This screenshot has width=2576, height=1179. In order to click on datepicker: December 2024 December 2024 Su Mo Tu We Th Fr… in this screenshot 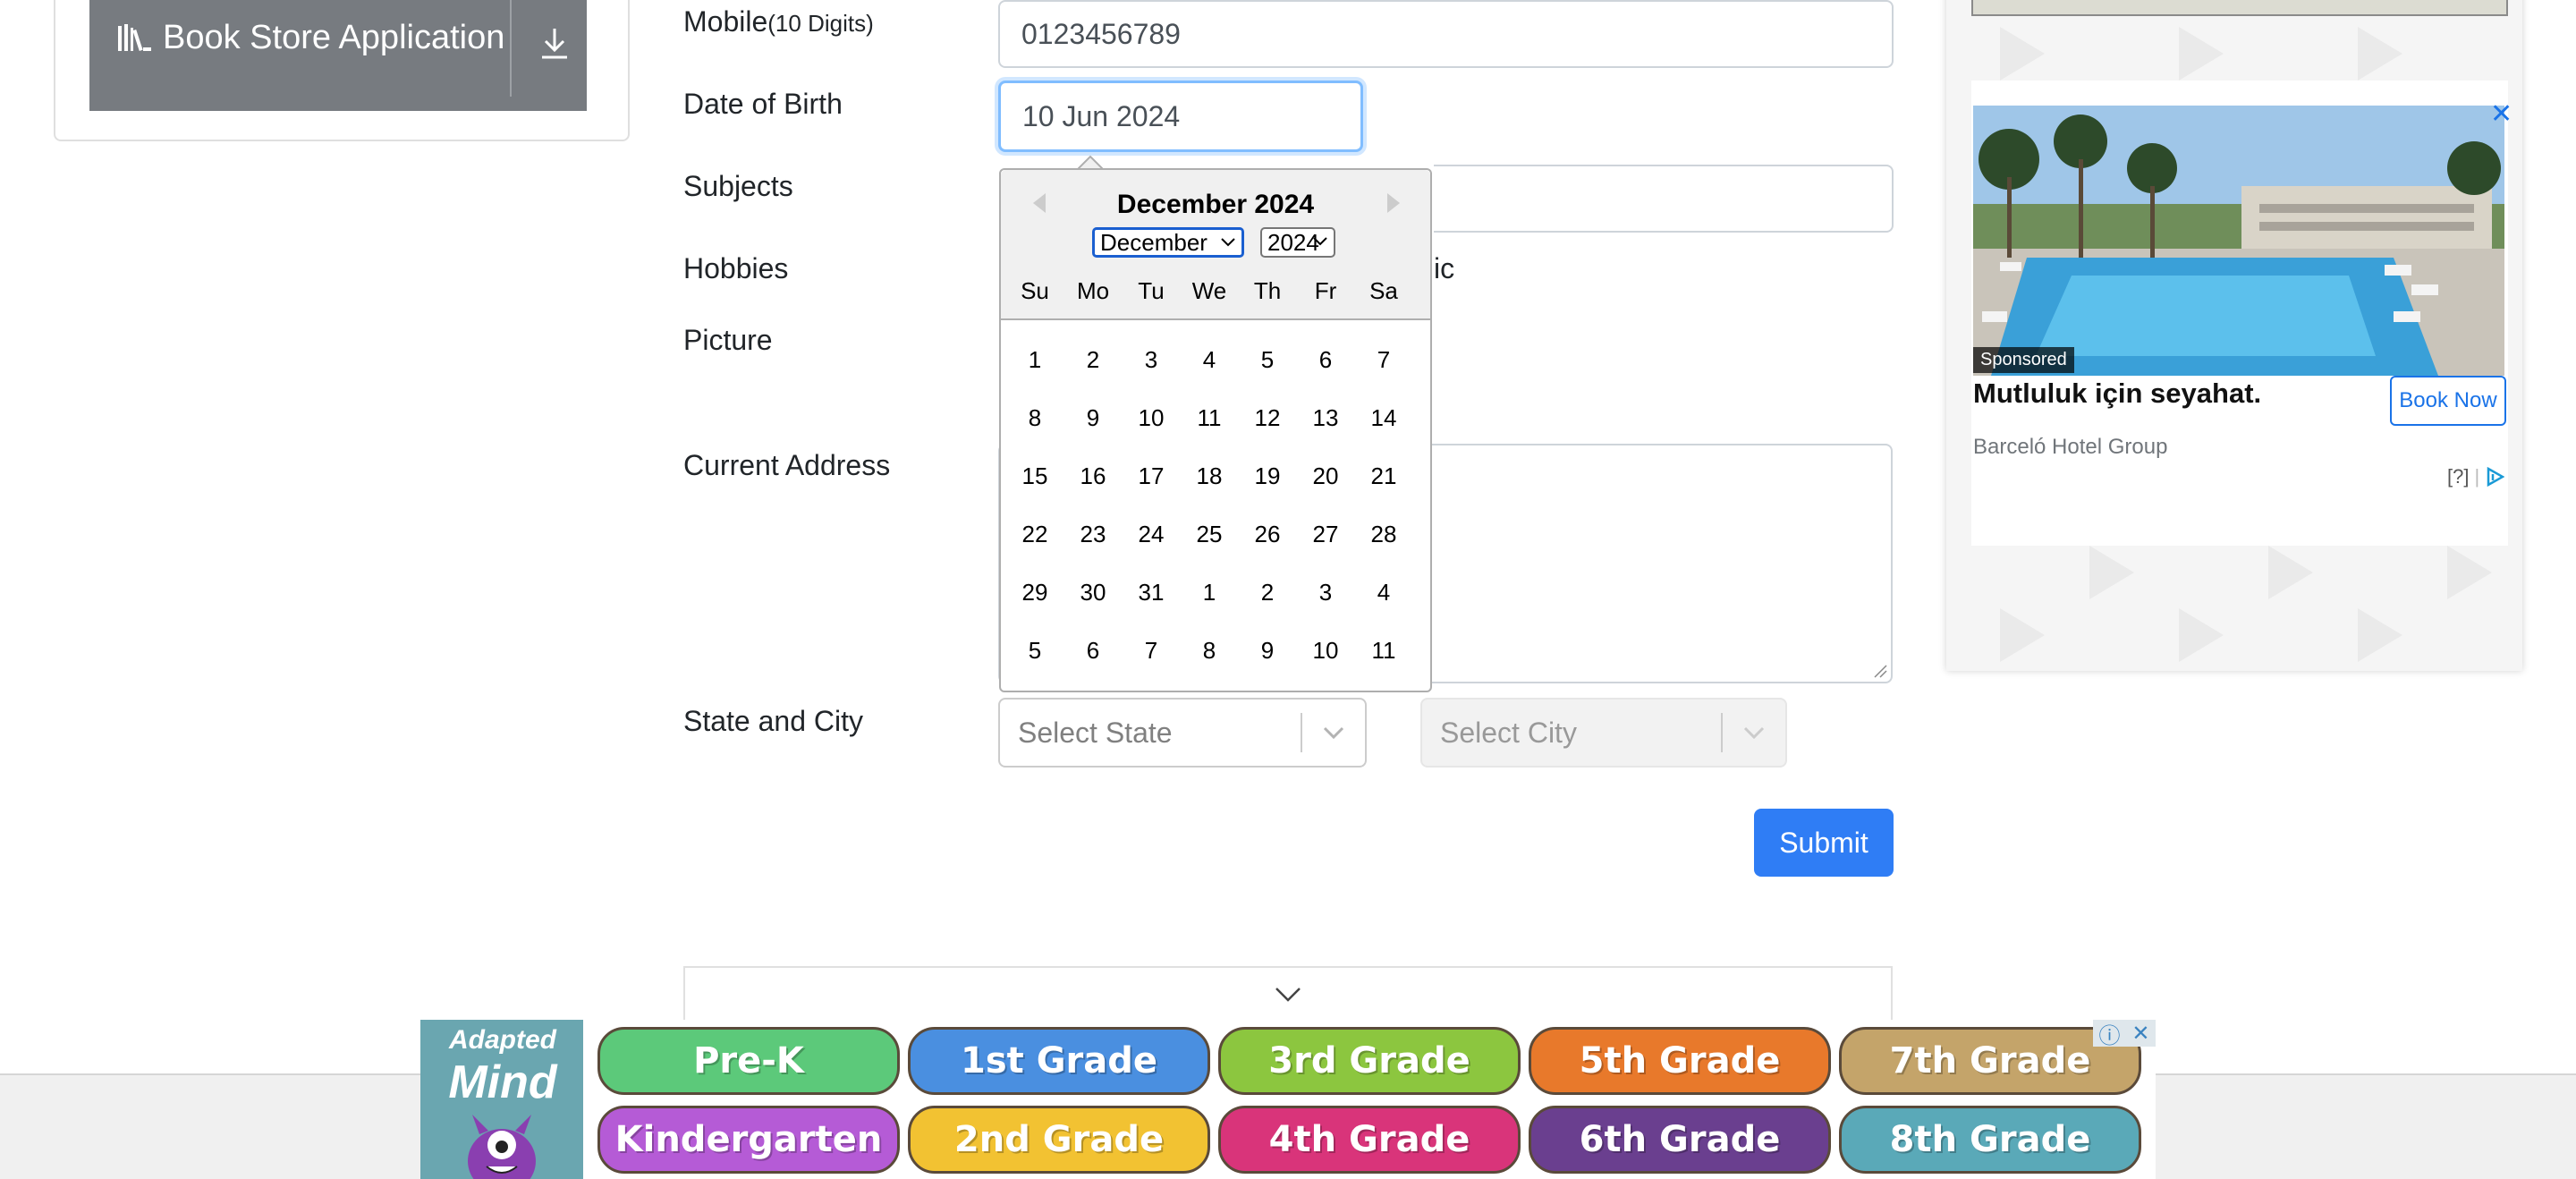, I will do `click(1215, 430)`.